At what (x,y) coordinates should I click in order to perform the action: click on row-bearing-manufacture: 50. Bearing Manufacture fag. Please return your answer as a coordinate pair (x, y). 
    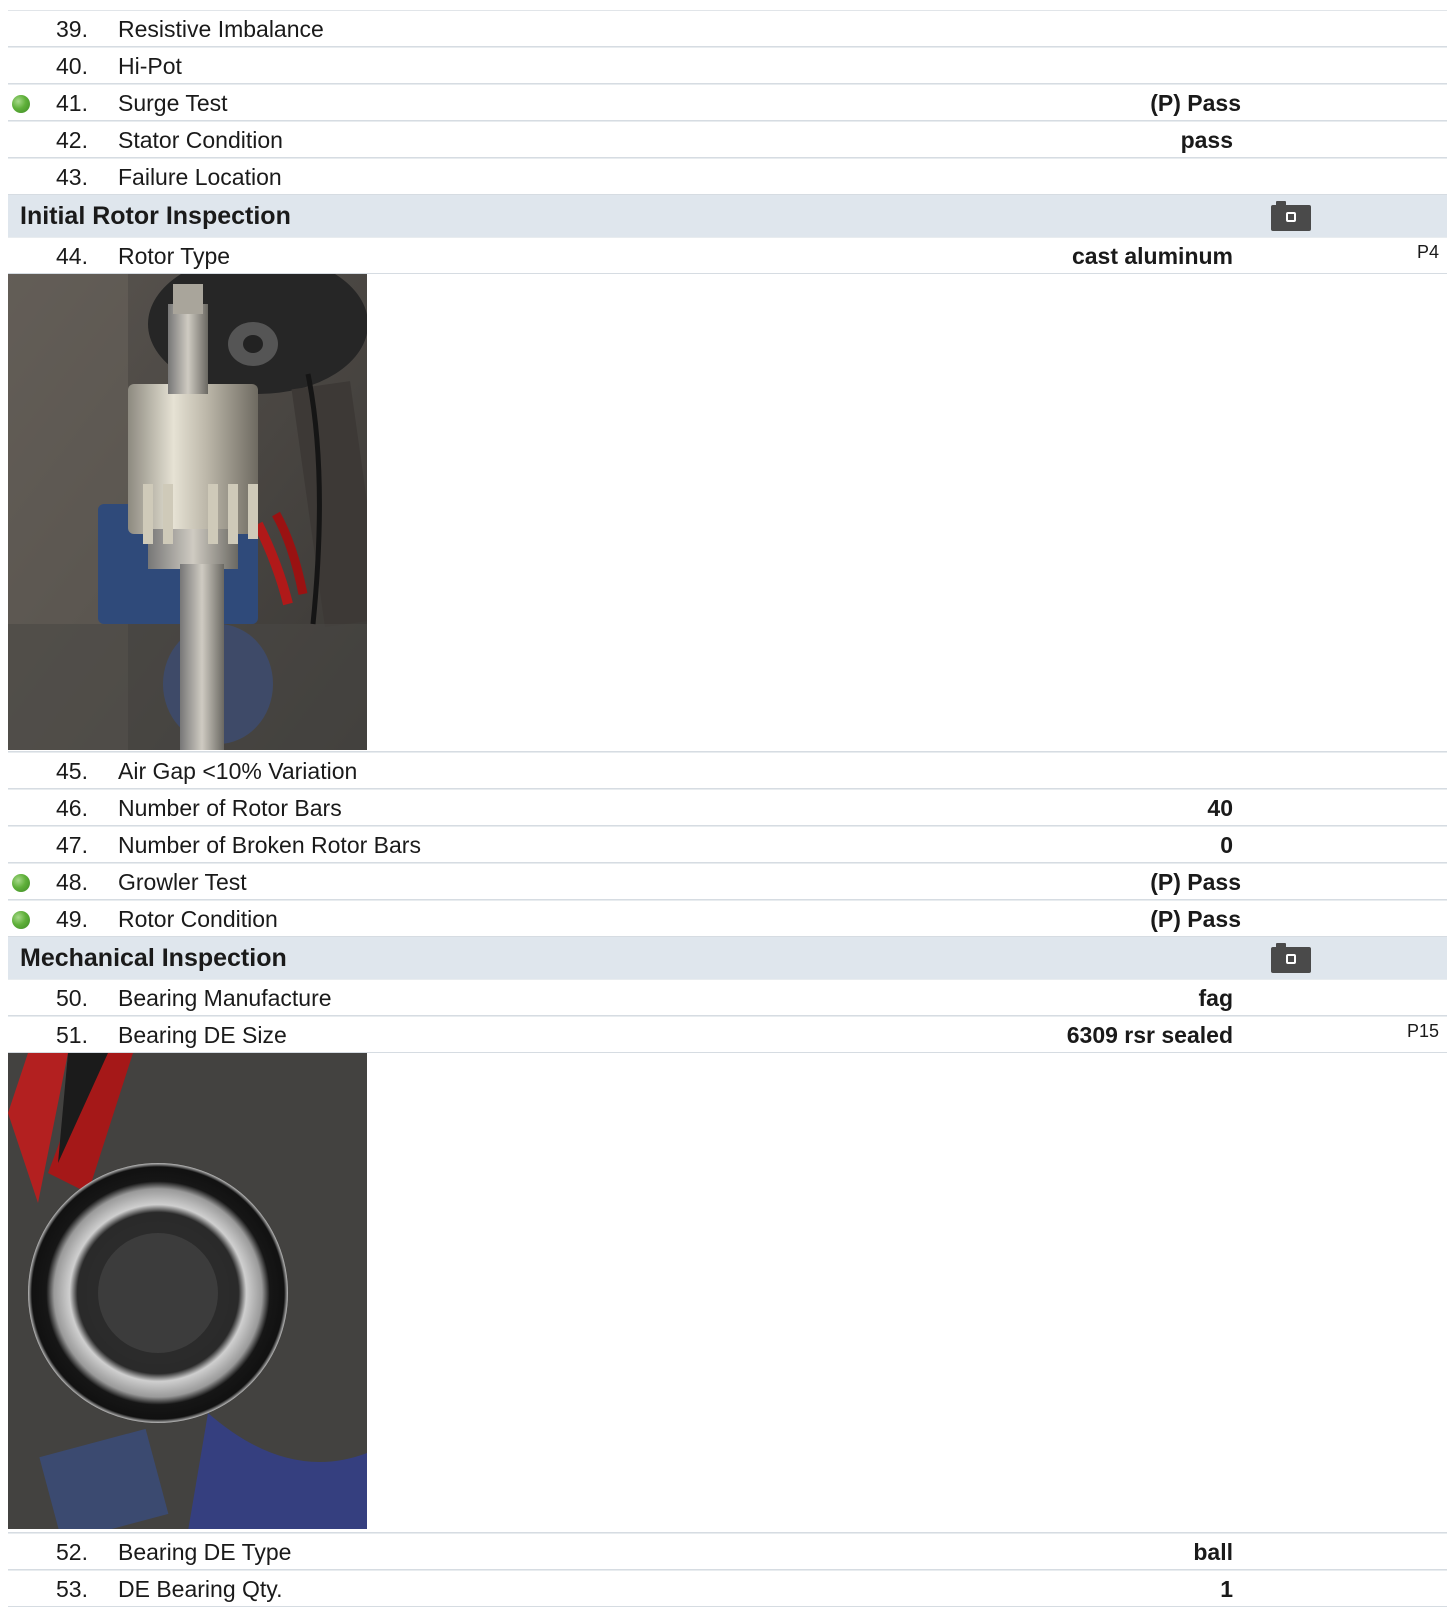
    Looking at the image, I should click on (727, 997).